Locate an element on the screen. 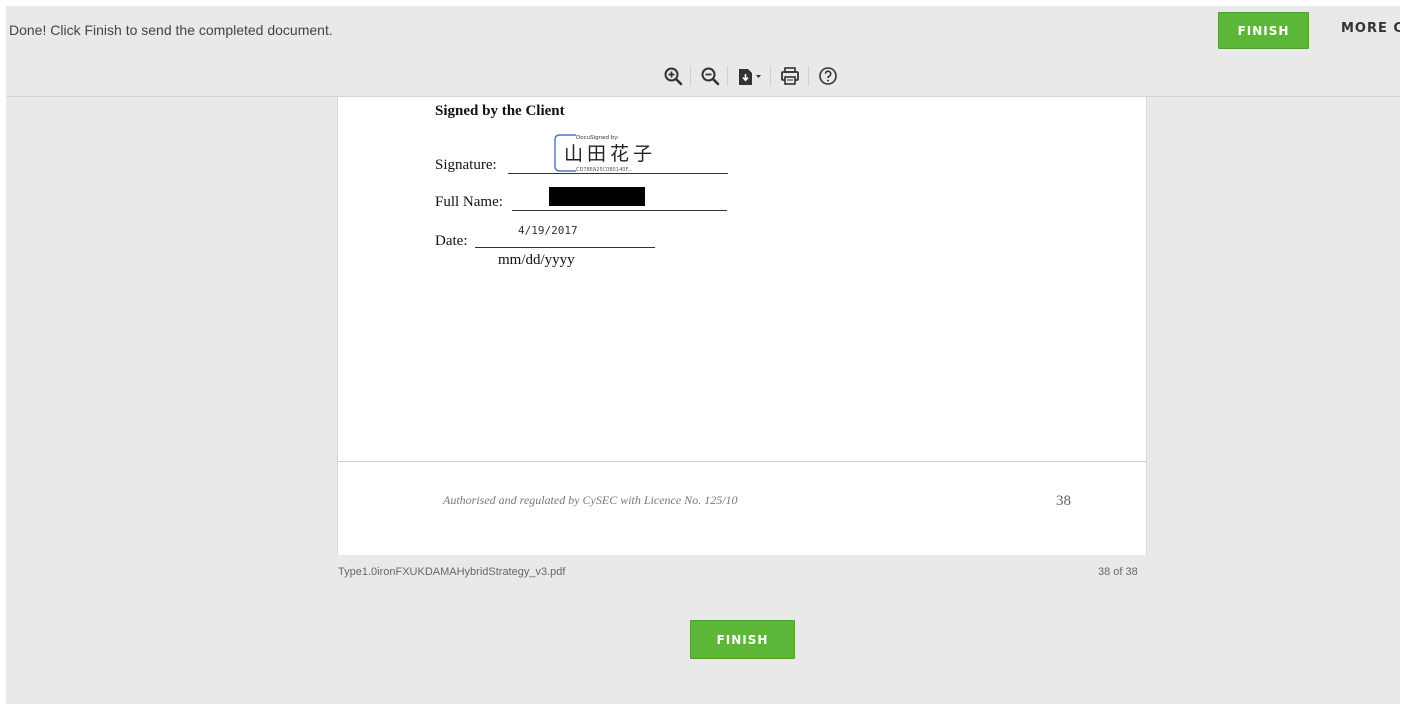  finish-button-bottom: FINISH is located at coordinates (742, 639).